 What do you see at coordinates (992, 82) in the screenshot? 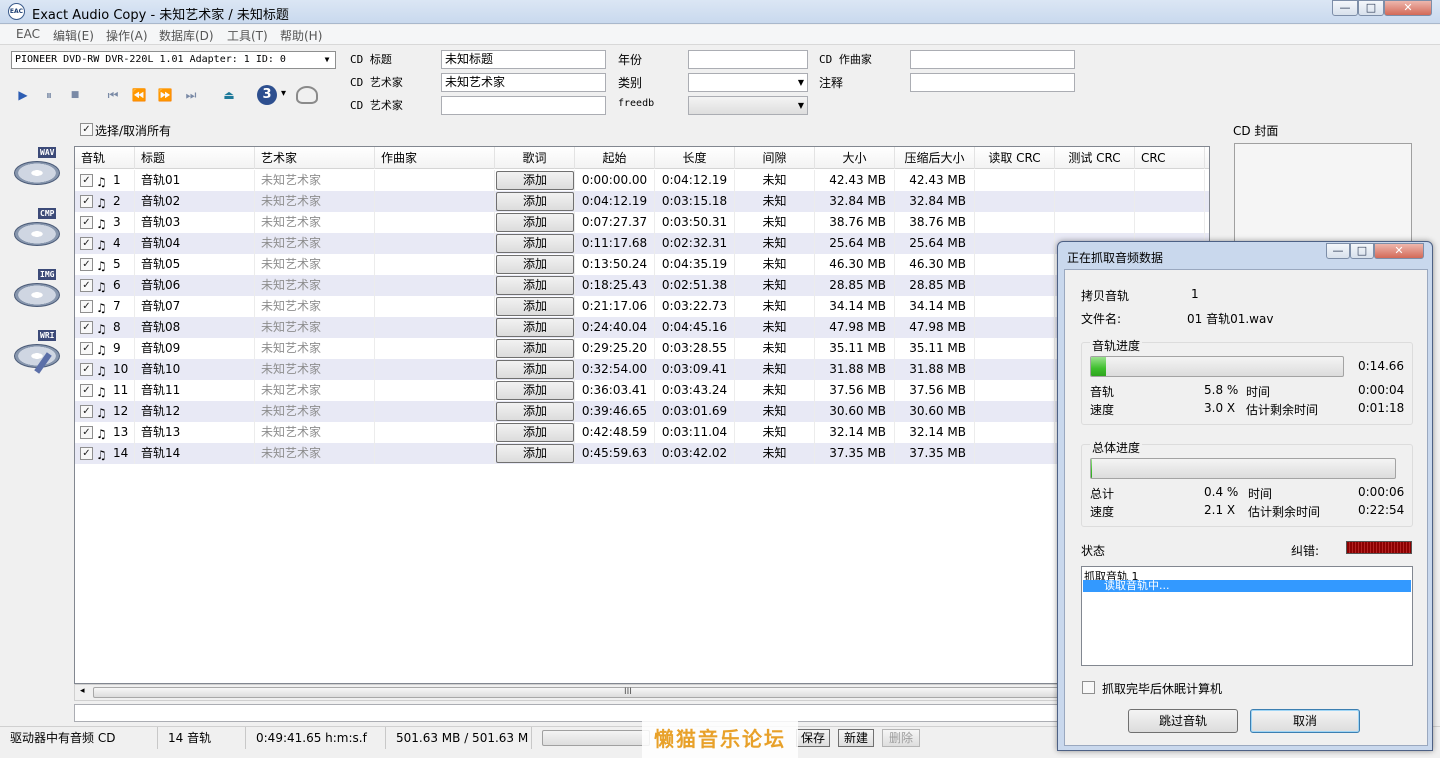
I see `comment-field` at bounding box center [992, 82].